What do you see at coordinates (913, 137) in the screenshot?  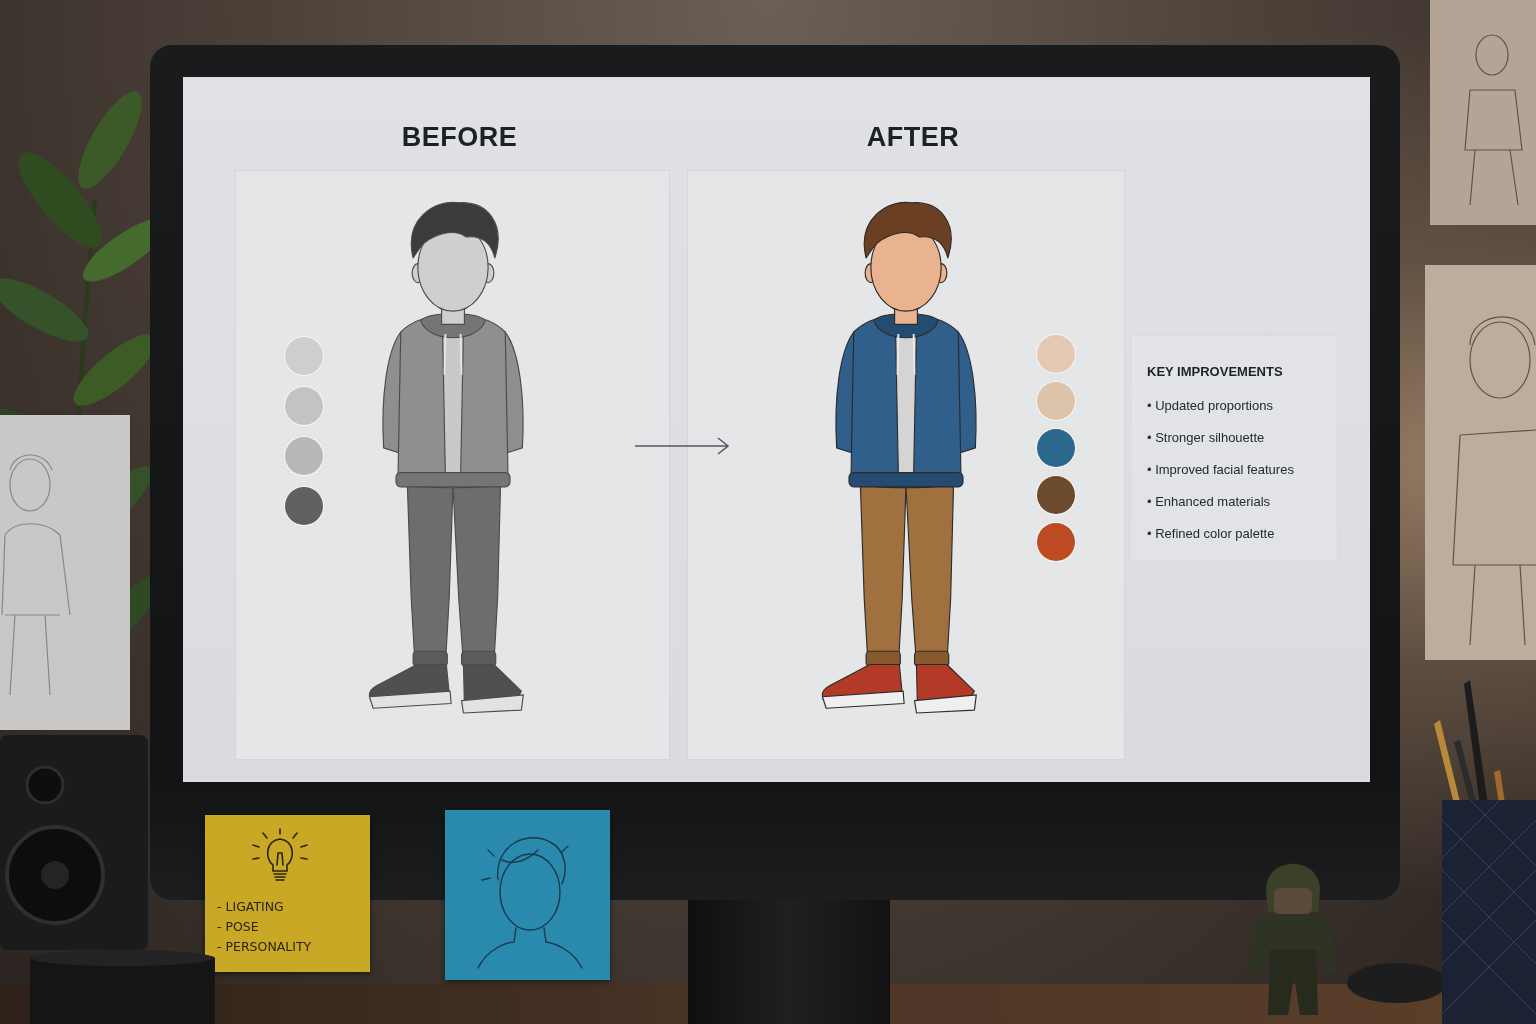 I see `panel-heading: AFTER` at bounding box center [913, 137].